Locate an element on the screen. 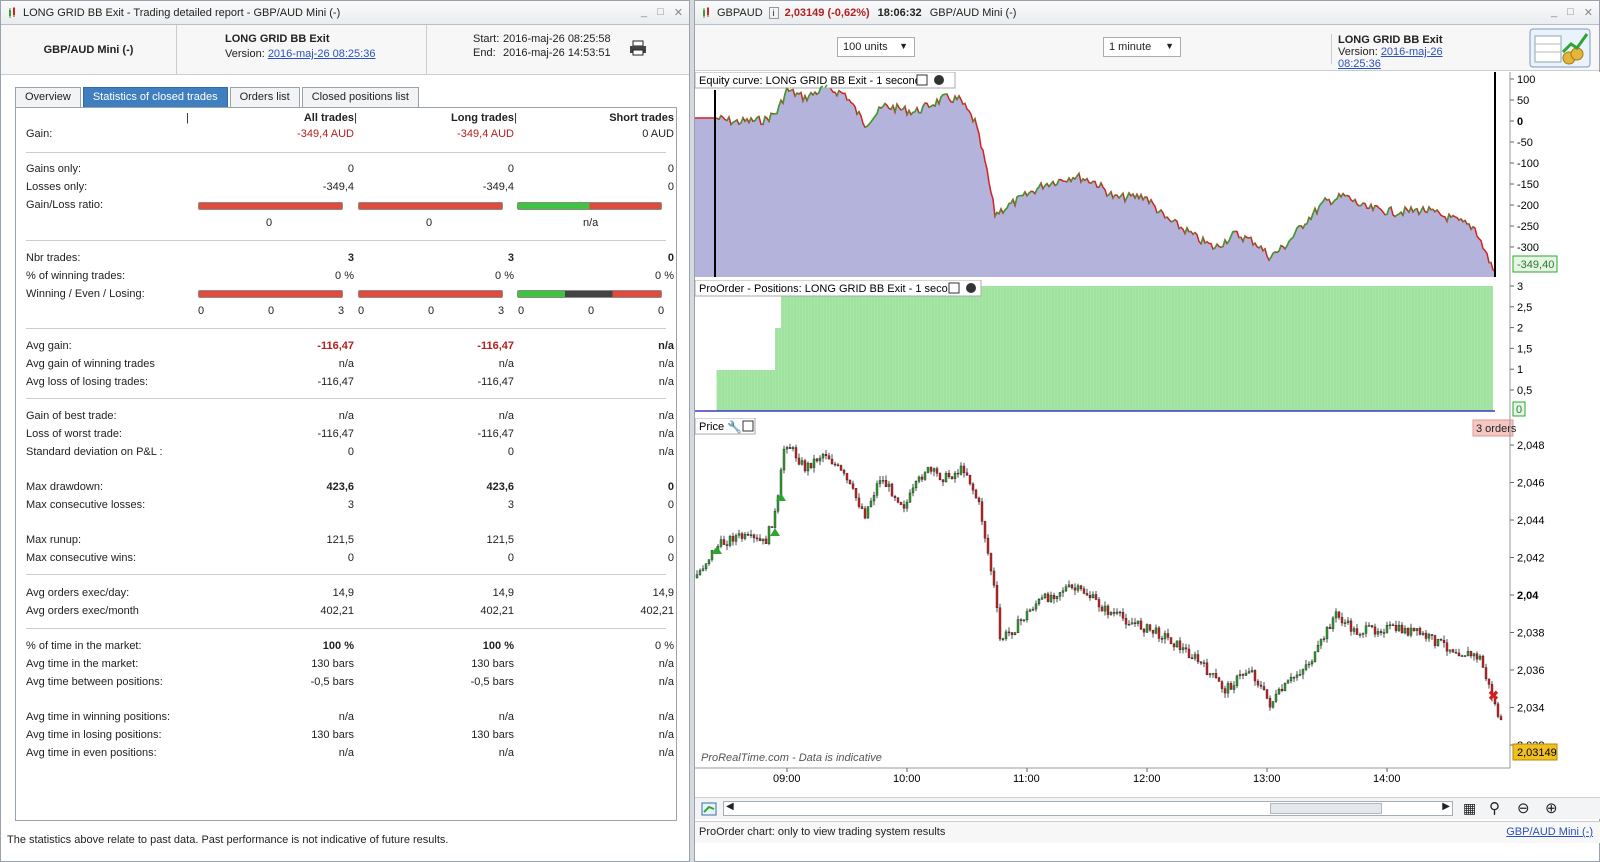 The image size is (1600, 862). chevron-down-icon: ▼ is located at coordinates (1169, 46).